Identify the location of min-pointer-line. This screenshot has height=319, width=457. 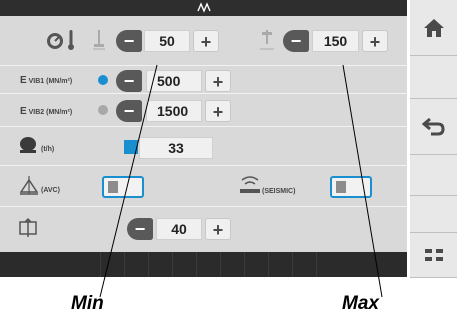
(128, 181).